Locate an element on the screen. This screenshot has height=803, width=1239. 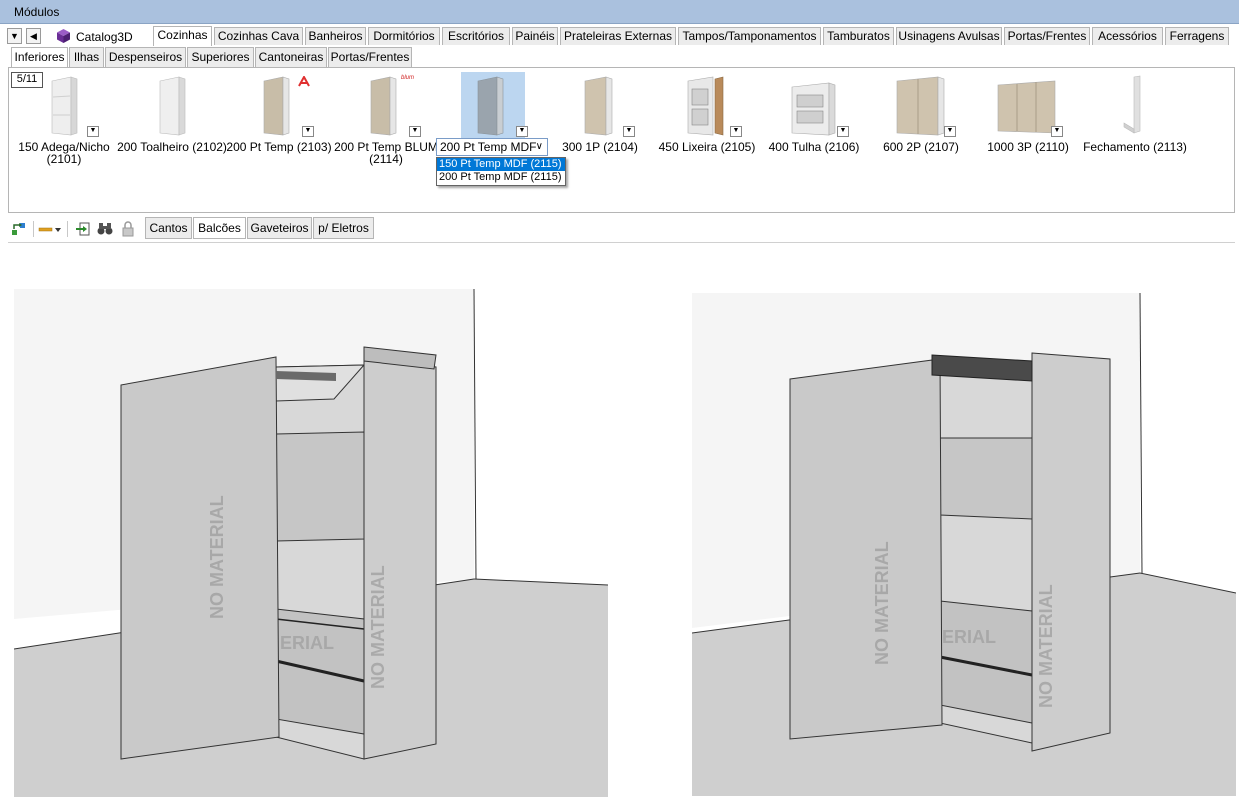
module-item: 200 Toalheiro (2102) is located at coordinates (172, 123).